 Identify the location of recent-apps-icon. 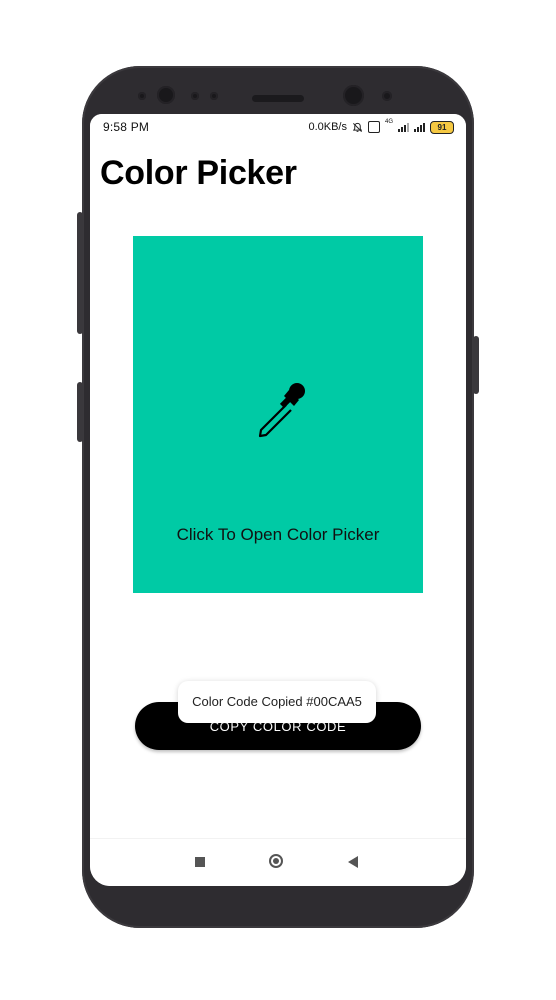
(200, 862).